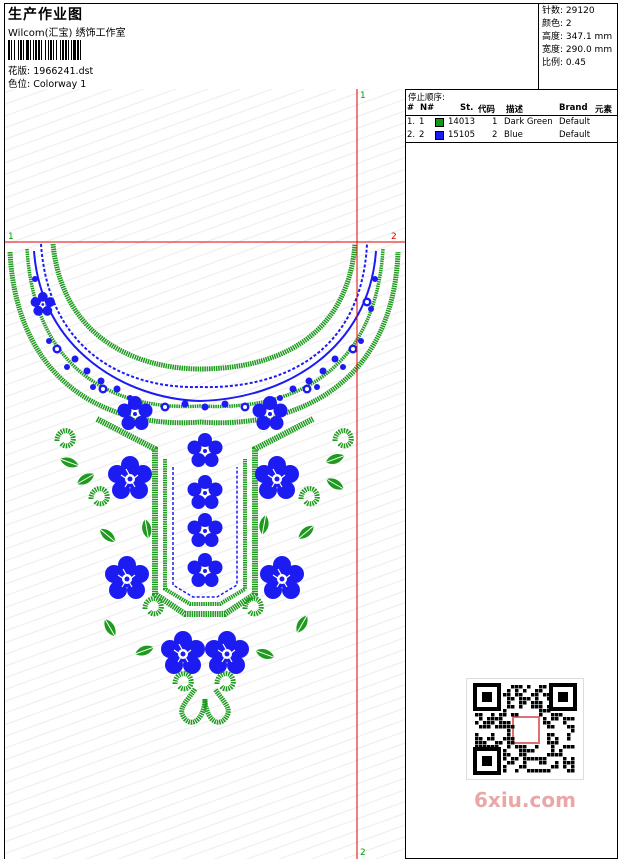  What do you see at coordinates (525, 729) in the screenshot?
I see `qr-code` at bounding box center [525, 729].